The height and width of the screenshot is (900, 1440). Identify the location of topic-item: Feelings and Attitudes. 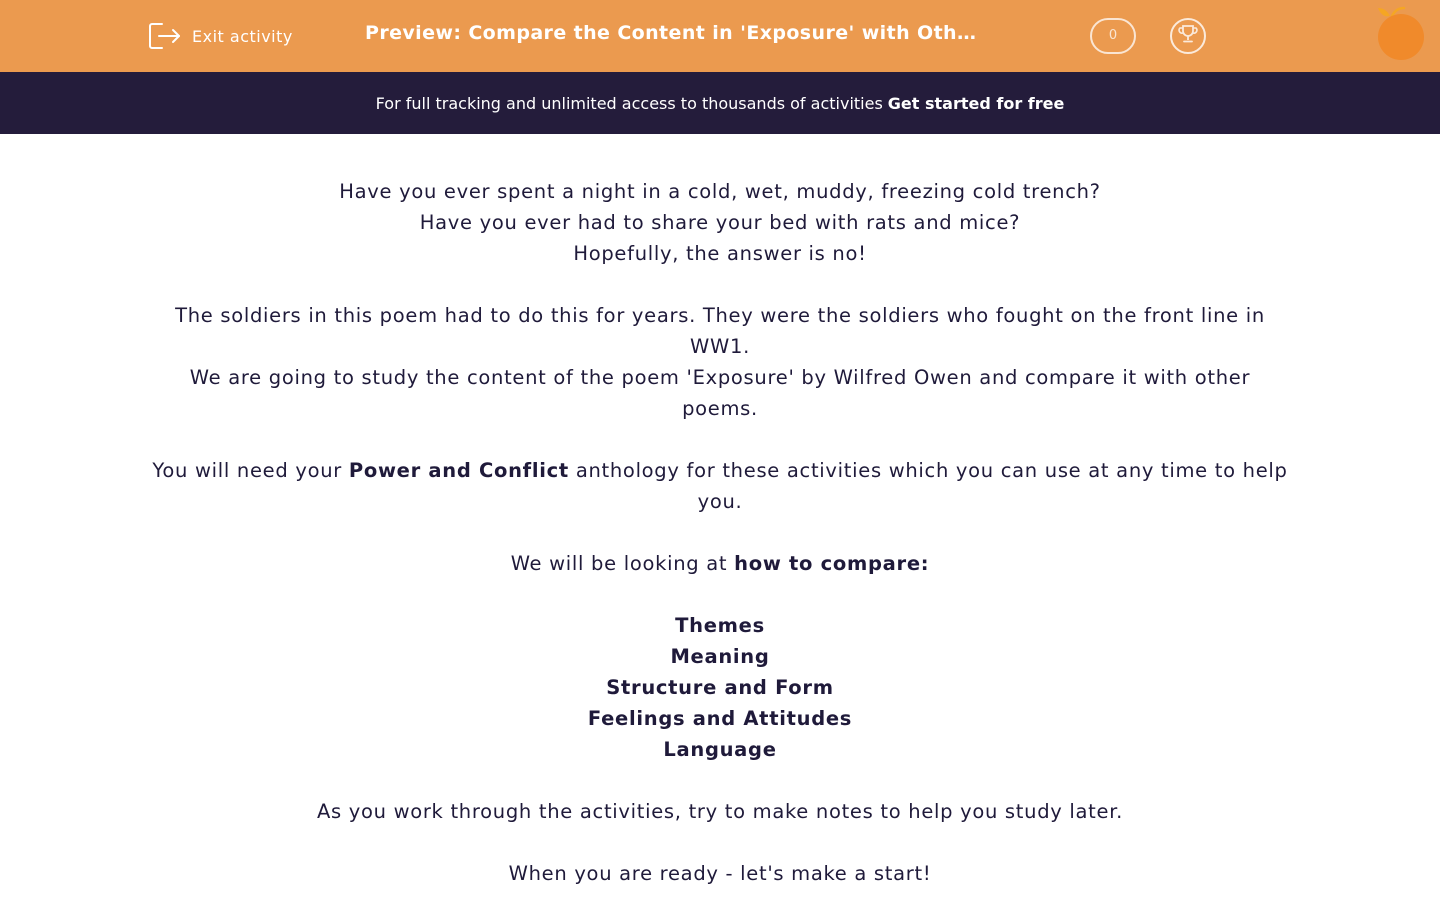
(720, 718).